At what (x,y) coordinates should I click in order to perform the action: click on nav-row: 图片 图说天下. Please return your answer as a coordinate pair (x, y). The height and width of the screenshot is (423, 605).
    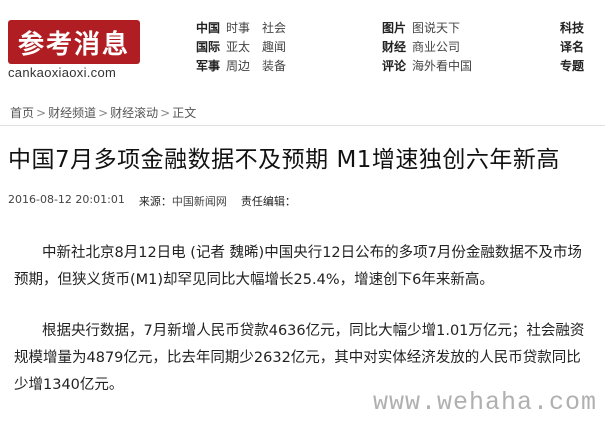
    Looking at the image, I should click on (433, 27).